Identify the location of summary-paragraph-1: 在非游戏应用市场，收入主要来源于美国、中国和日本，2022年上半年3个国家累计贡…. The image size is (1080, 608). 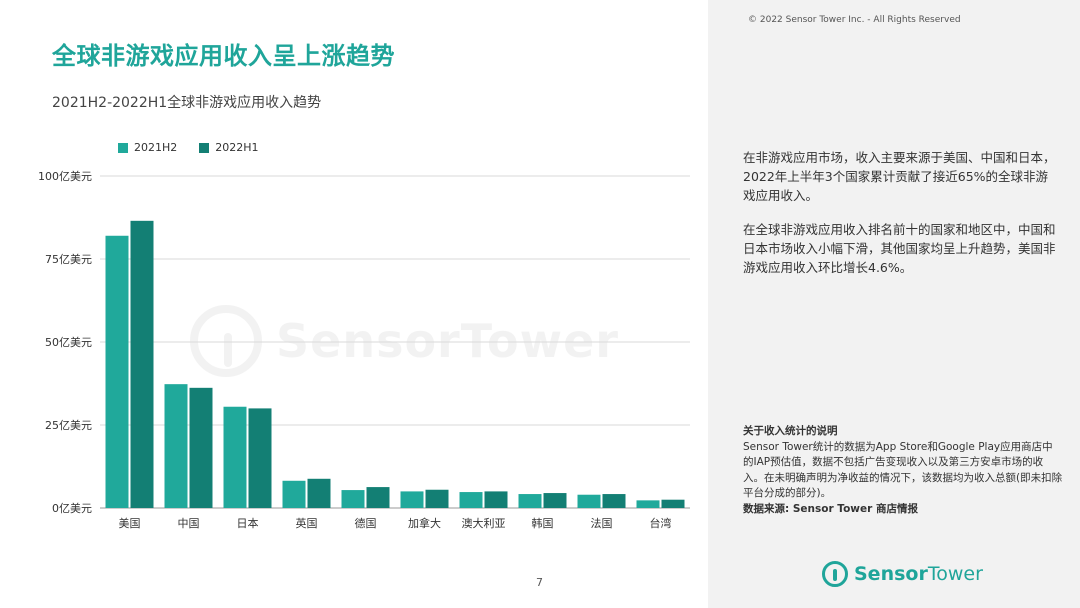
(899, 176).